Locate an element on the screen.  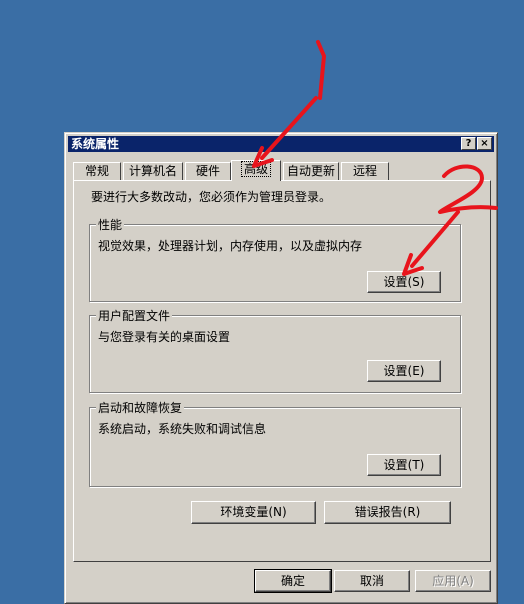
environment-variables-button: 环境变量(N) is located at coordinates (253, 512).